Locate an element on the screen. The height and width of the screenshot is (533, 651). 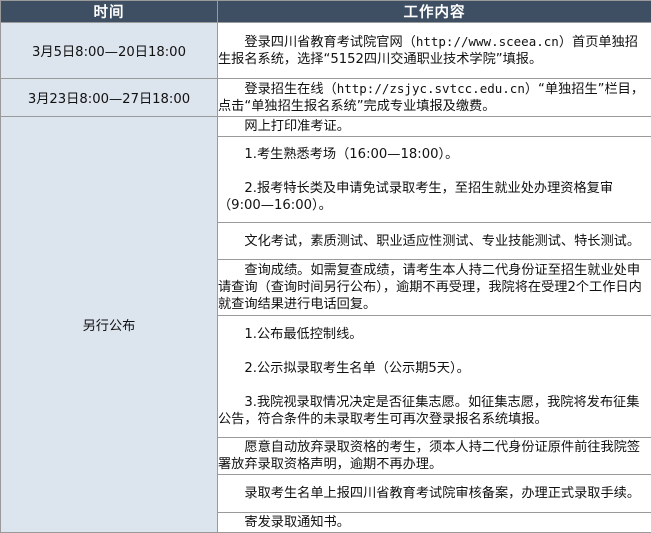
content-cell: 网上打印准考证。 is located at coordinates (434, 127).